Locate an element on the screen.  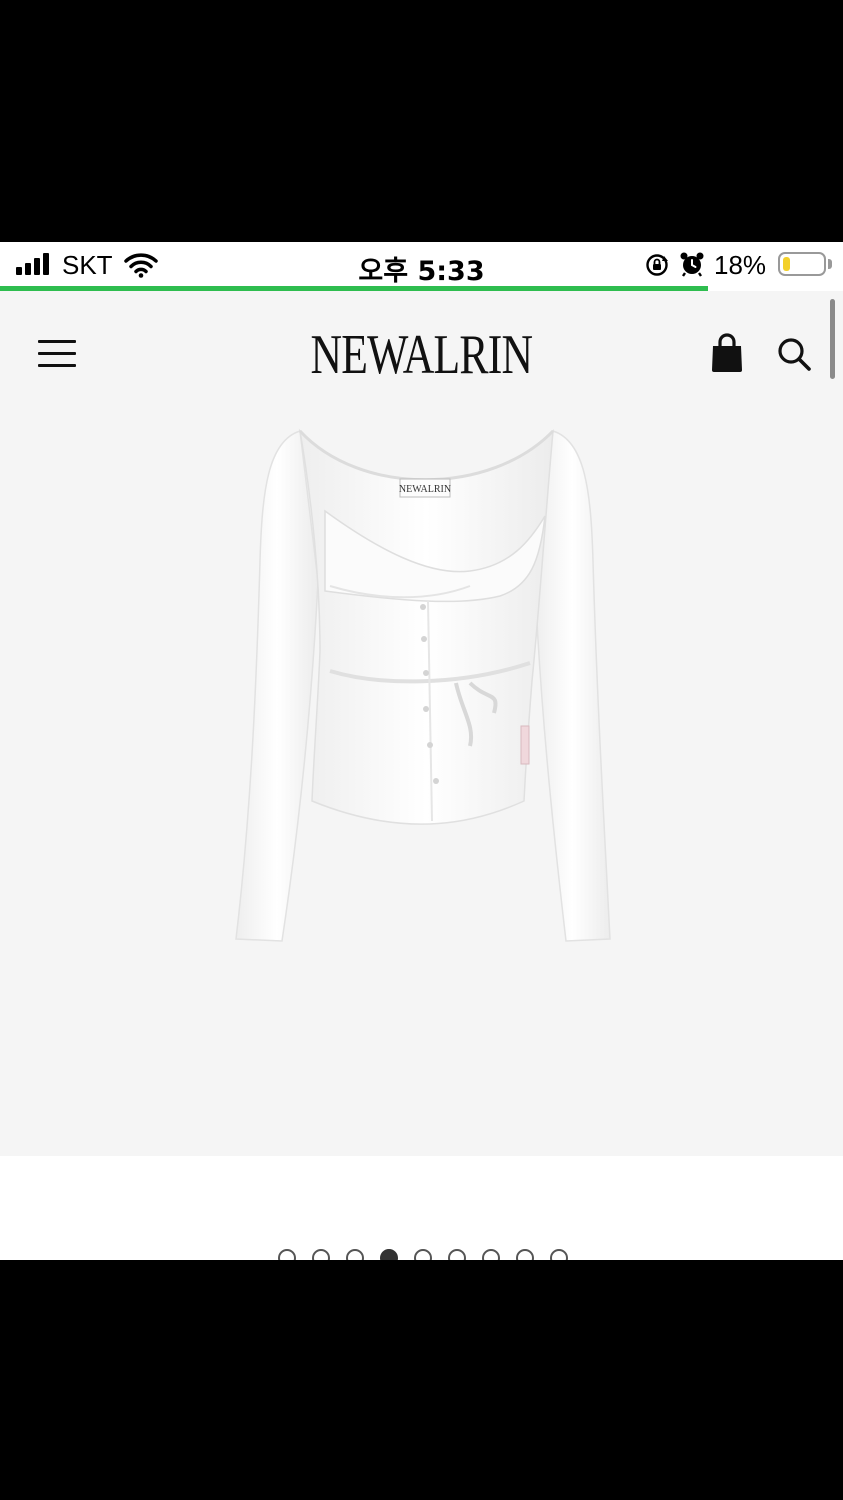
search-icon is located at coordinates (794, 354).